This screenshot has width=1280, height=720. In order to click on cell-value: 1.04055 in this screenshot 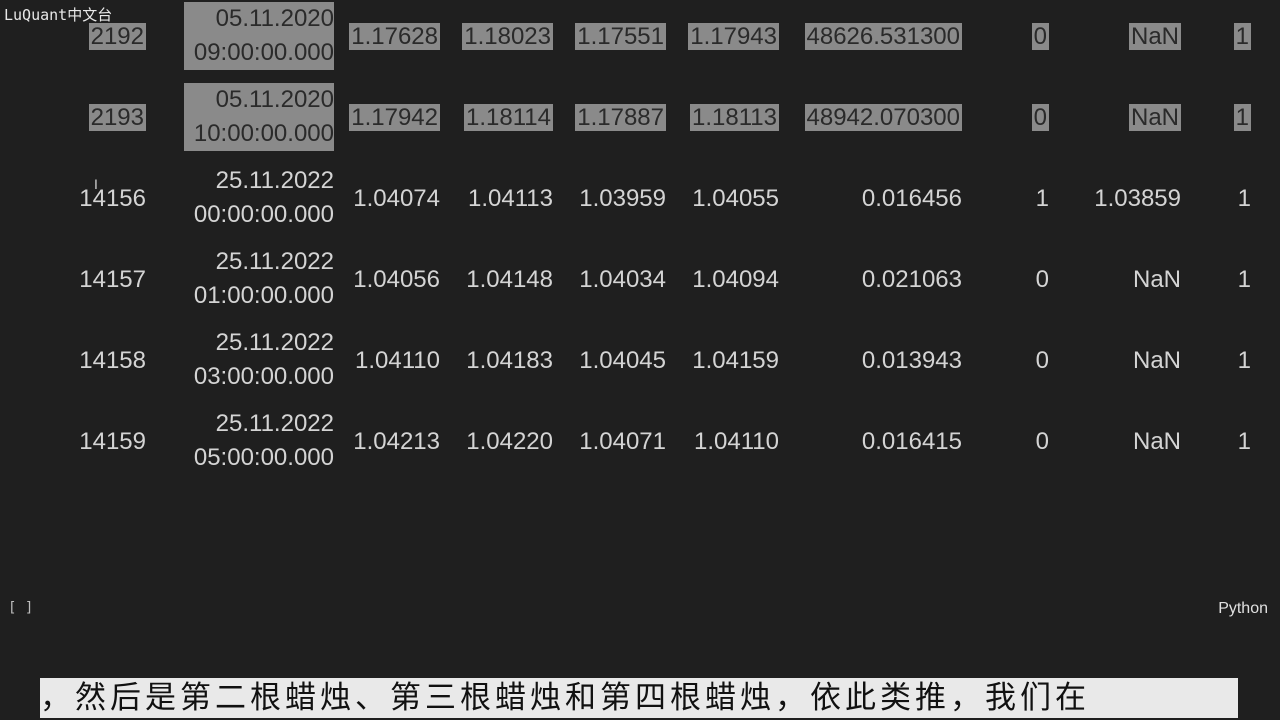, I will do `click(735, 198)`.